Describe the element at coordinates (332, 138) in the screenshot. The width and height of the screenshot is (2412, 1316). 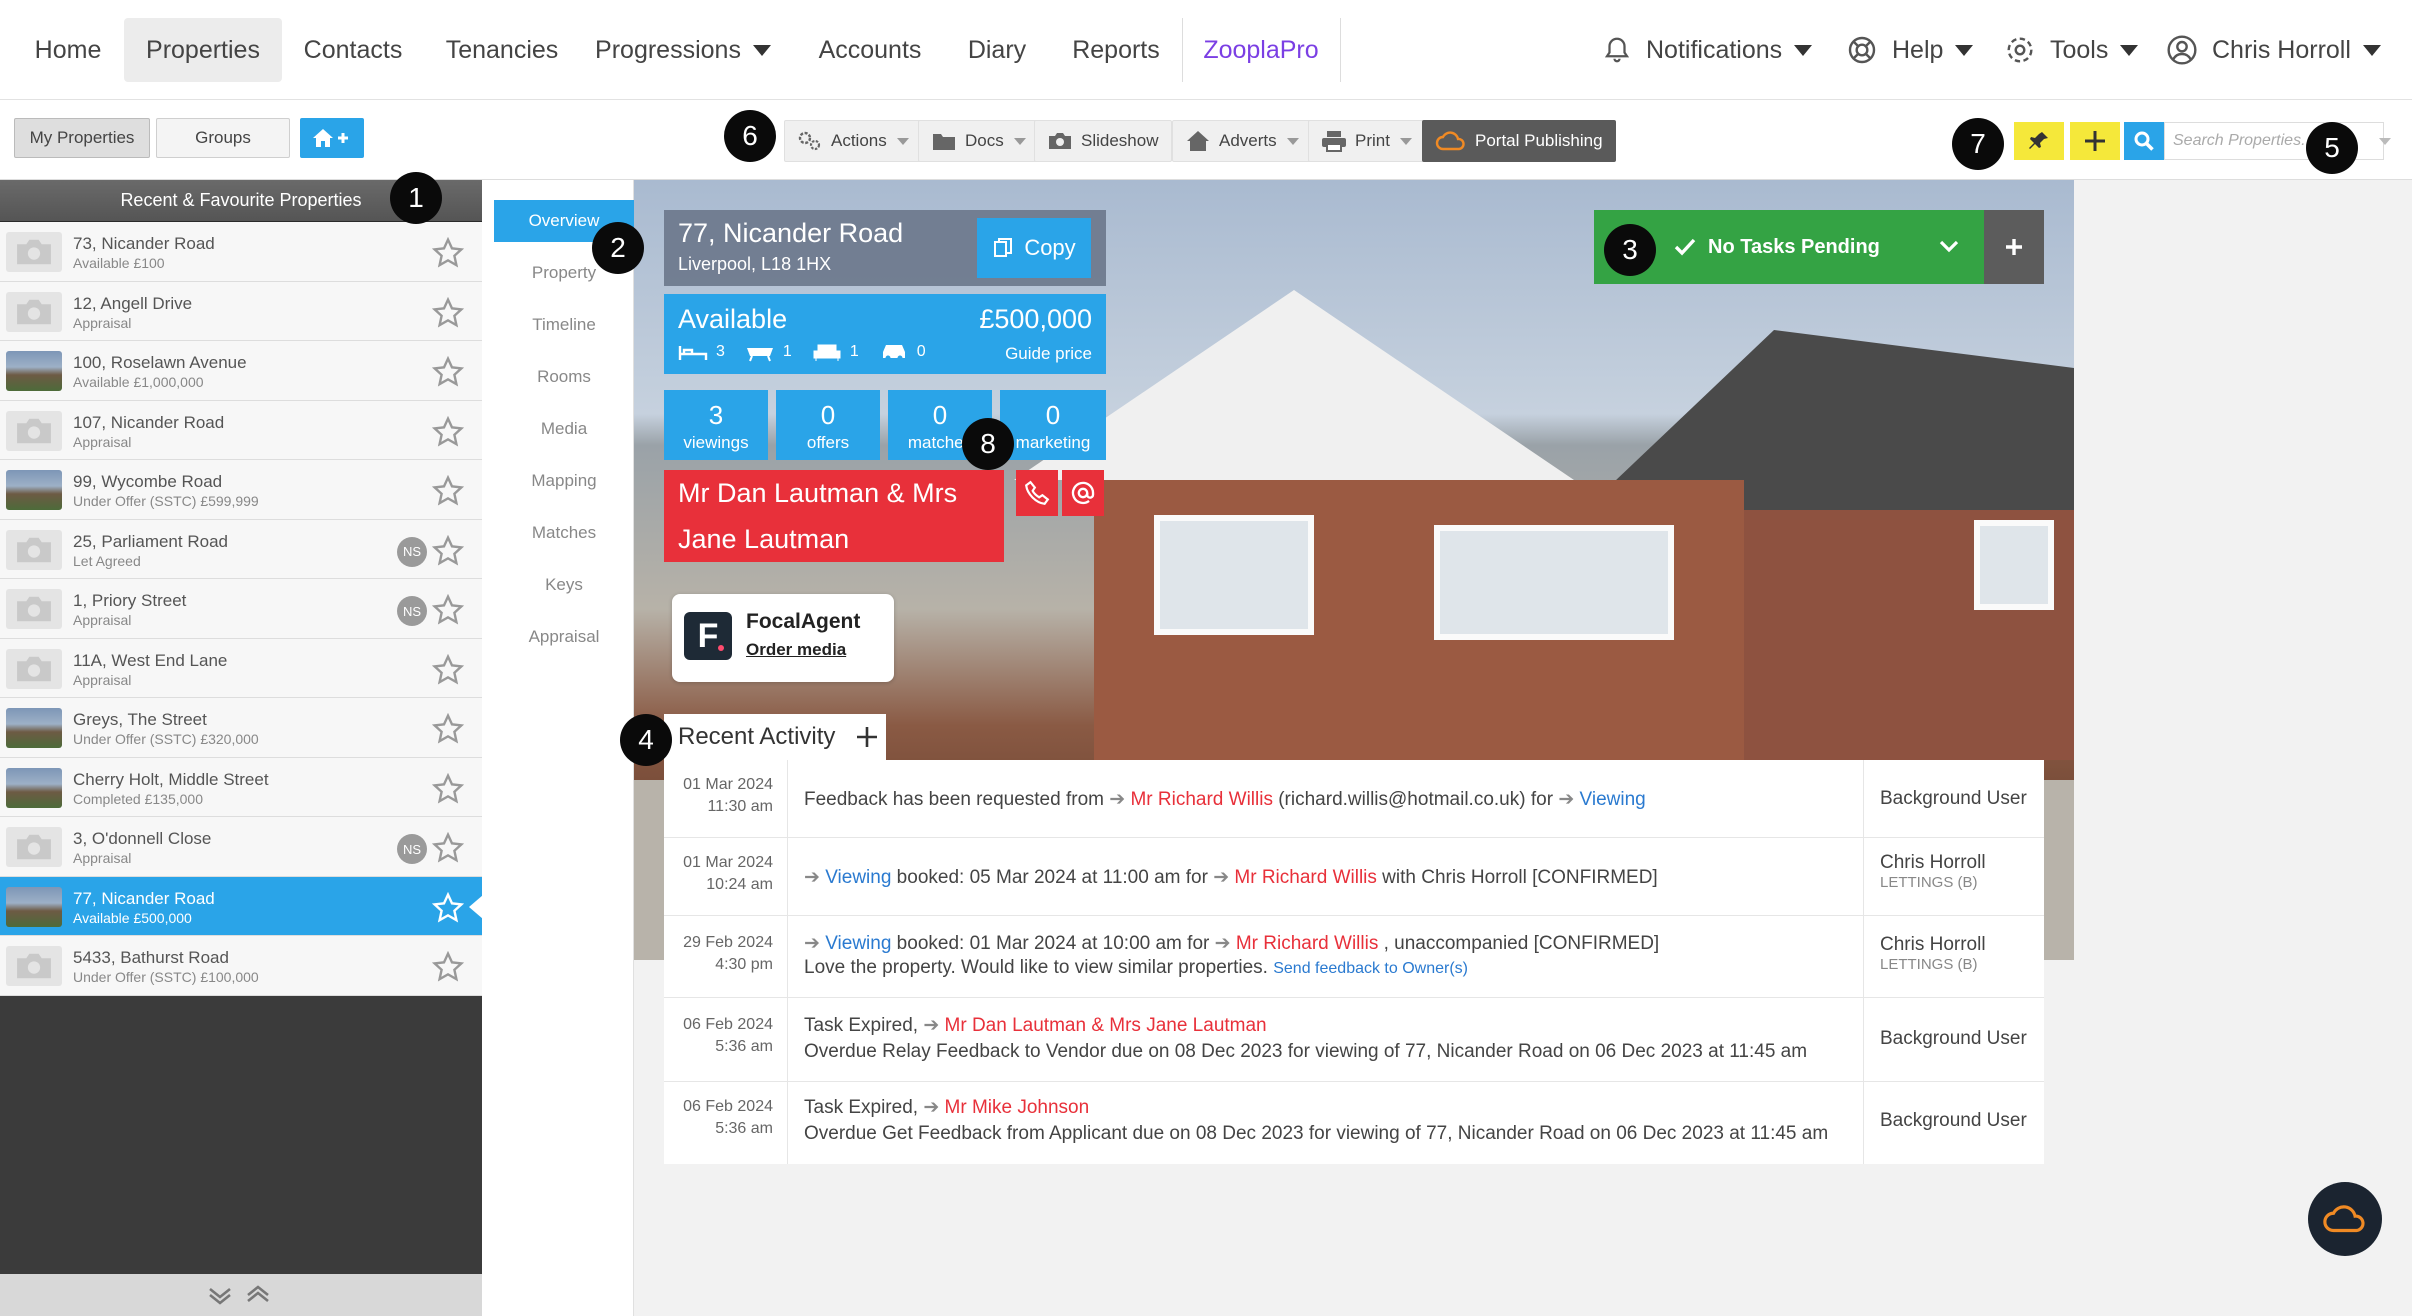
I see `add-property-button` at that location.